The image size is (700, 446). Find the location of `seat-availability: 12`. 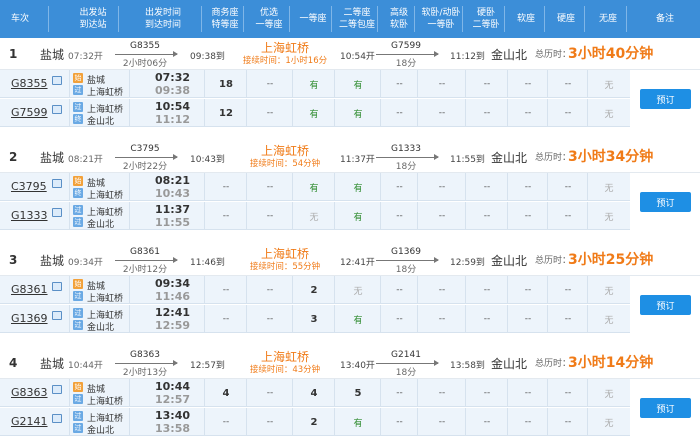

seat-availability: 12 is located at coordinates (226, 113).